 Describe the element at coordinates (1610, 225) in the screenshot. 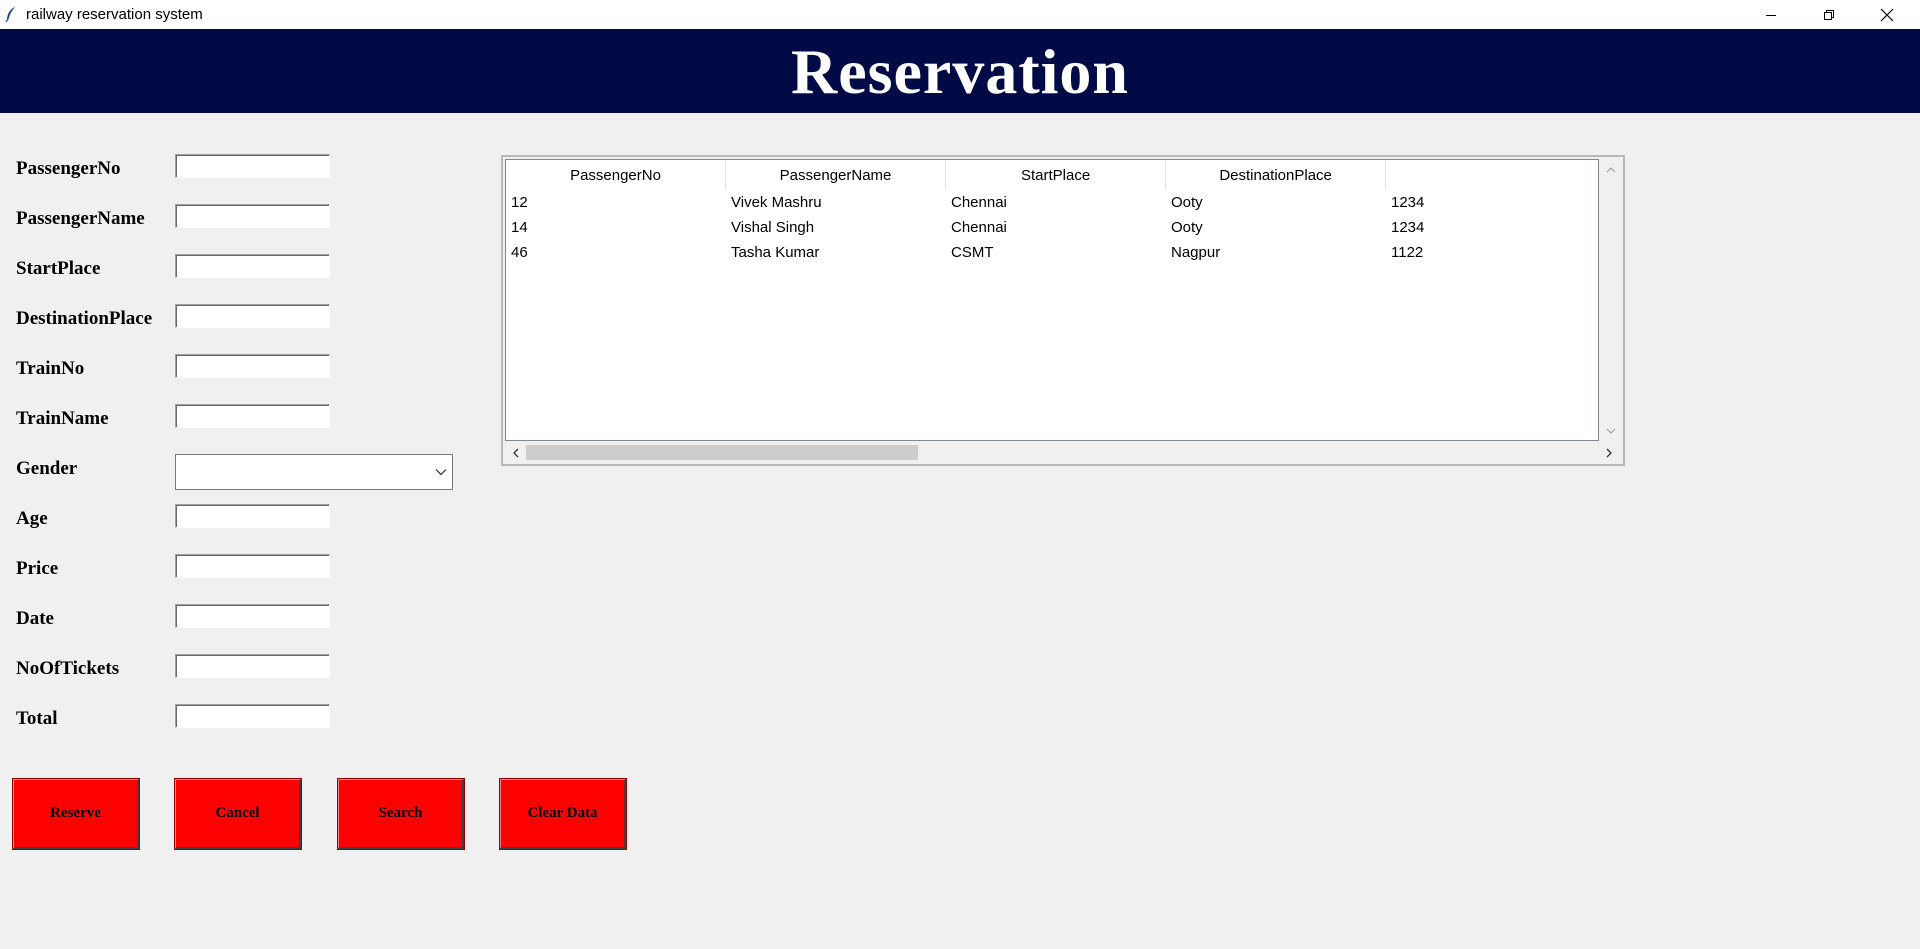

I see `vertical-scroll-thumb` at that location.